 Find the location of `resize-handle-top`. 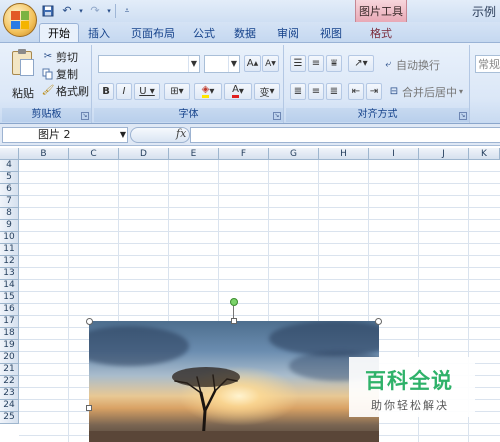

resize-handle-top is located at coordinates (234, 321).